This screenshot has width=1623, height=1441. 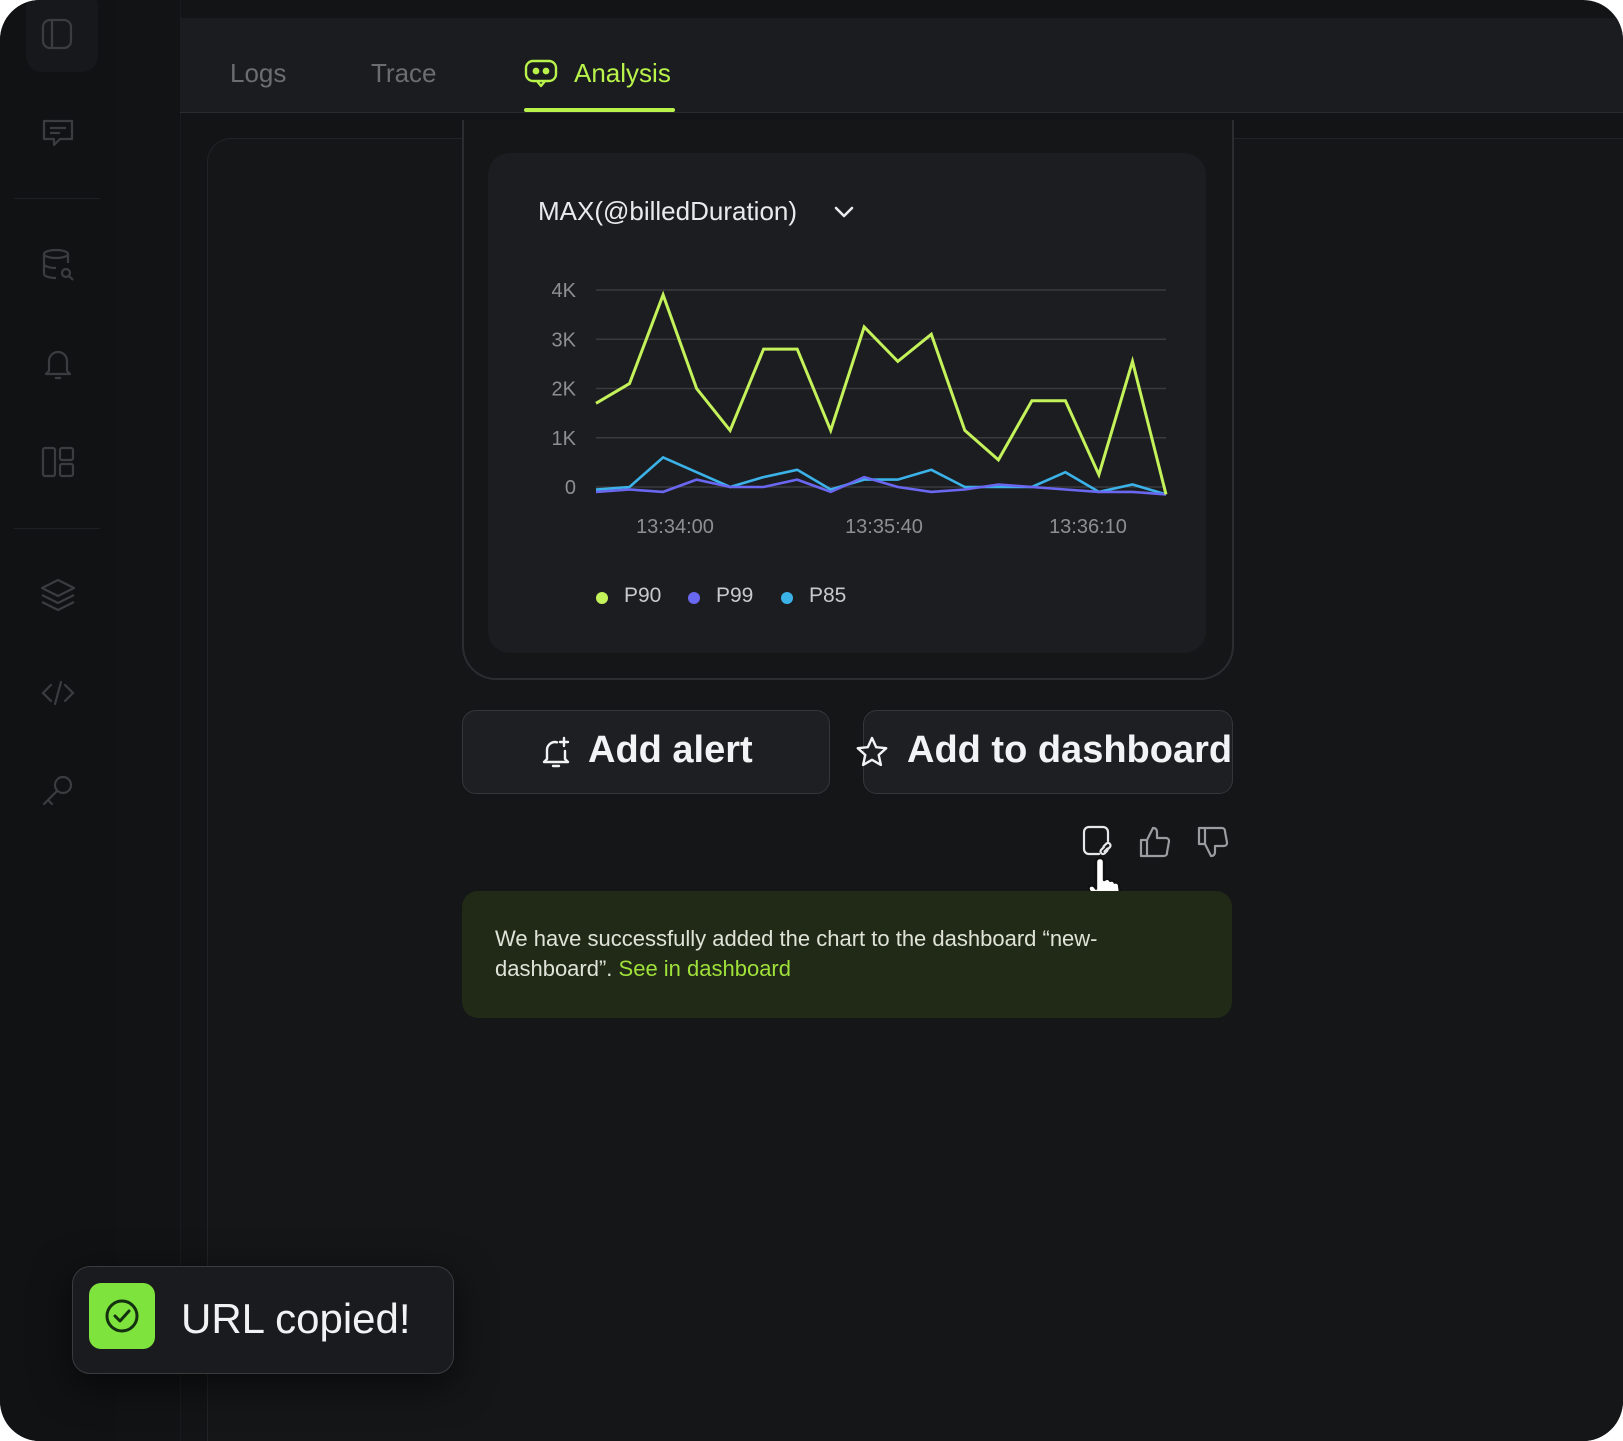 What do you see at coordinates (787, 598) in the screenshot?
I see `legend-dot-p85` at bounding box center [787, 598].